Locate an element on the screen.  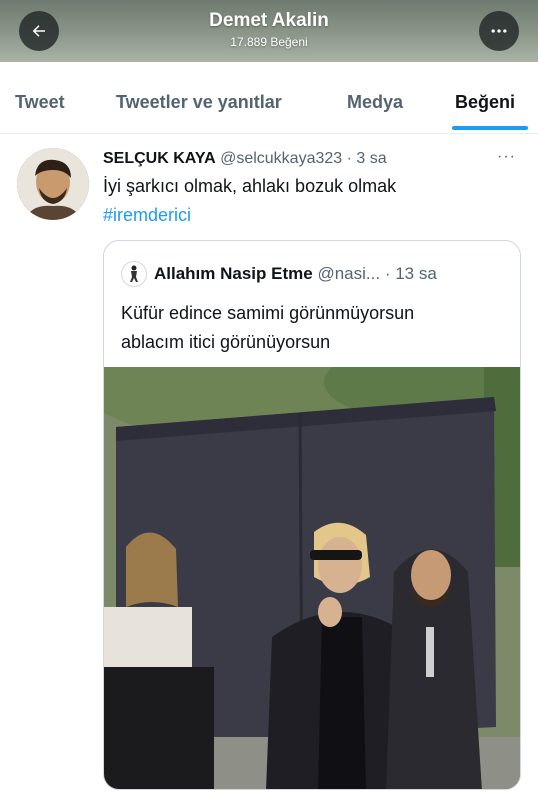
more-button is located at coordinates (499, 31).